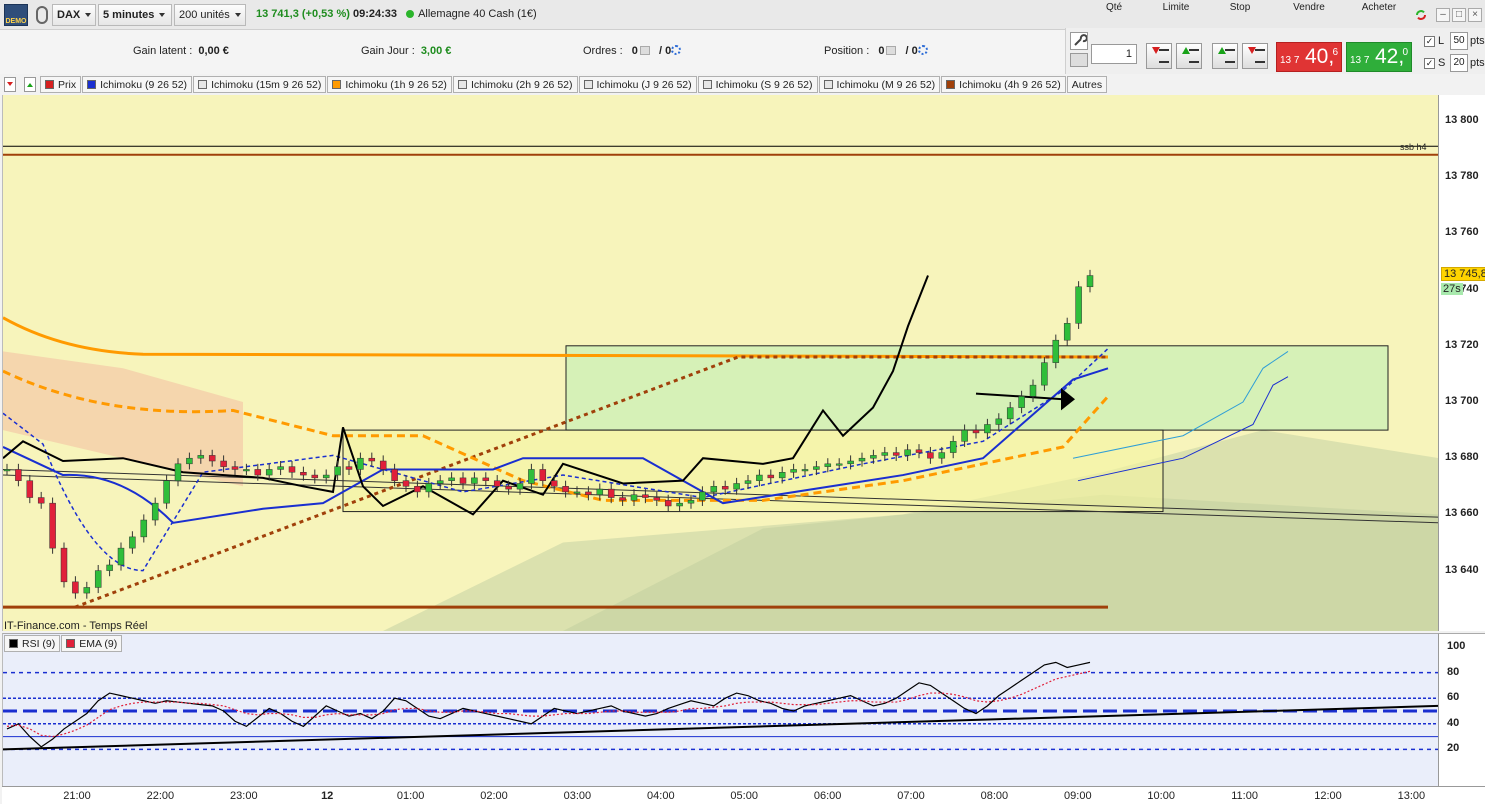  Describe the element at coordinates (1456, 646) in the screenshot. I see `rsi-tick-label: 100` at that location.